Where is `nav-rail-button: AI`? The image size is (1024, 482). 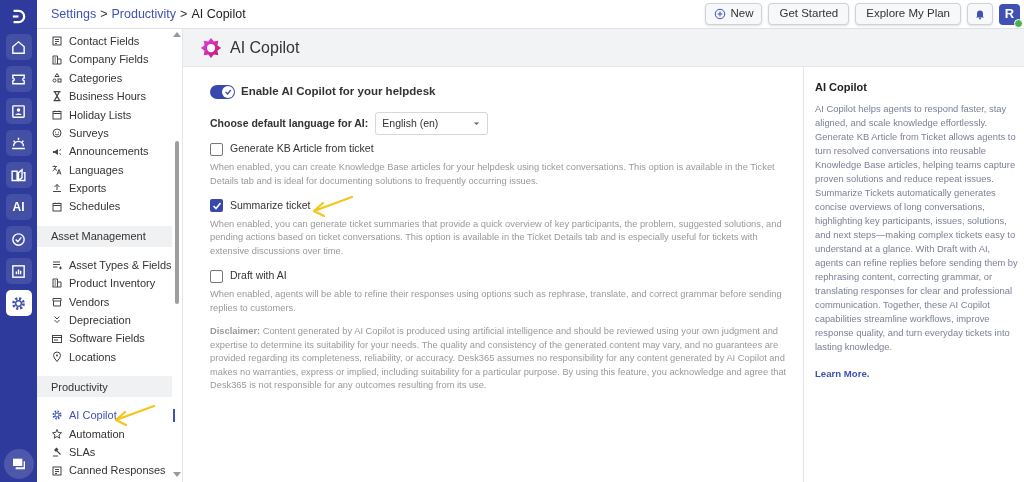 nav-rail-button: AI is located at coordinates (18, 207).